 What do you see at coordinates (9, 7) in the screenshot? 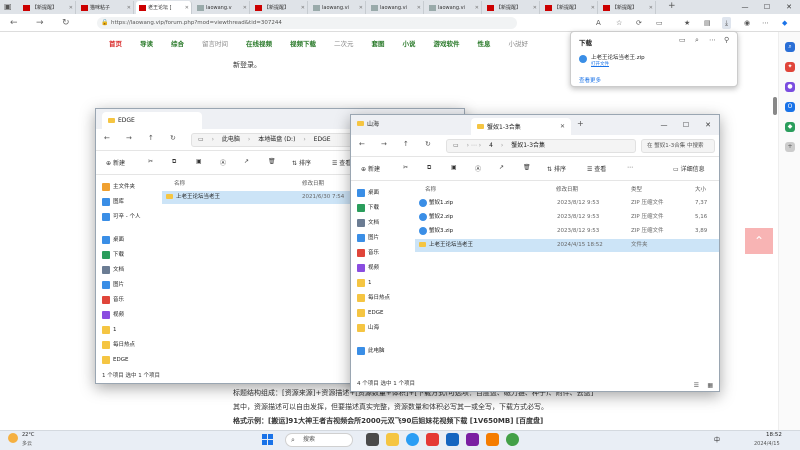
I see `tab-actions-icon: ▣` at bounding box center [9, 7].